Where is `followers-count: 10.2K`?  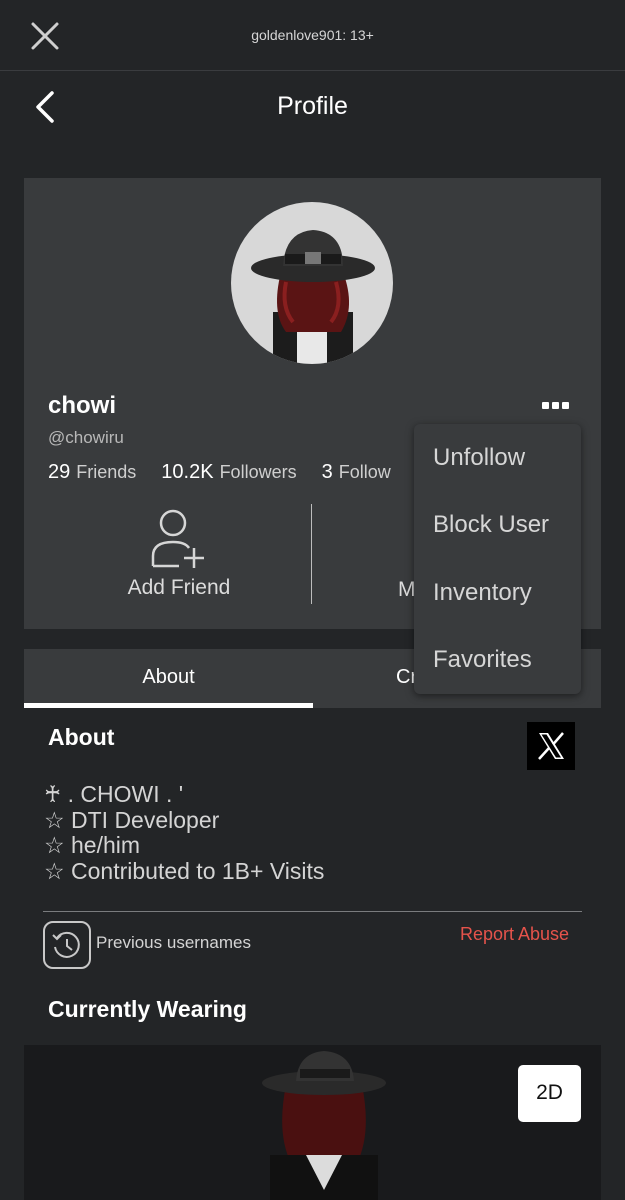 followers-count: 10.2K is located at coordinates (187, 472).